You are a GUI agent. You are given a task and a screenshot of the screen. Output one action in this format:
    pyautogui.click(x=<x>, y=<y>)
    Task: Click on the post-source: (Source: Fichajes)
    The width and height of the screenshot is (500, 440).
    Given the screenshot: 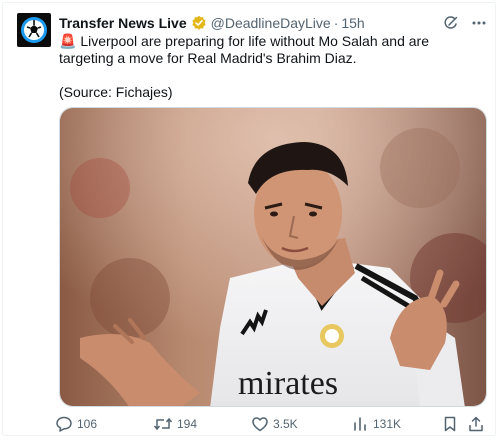 What is the action you would take?
    pyautogui.click(x=116, y=92)
    